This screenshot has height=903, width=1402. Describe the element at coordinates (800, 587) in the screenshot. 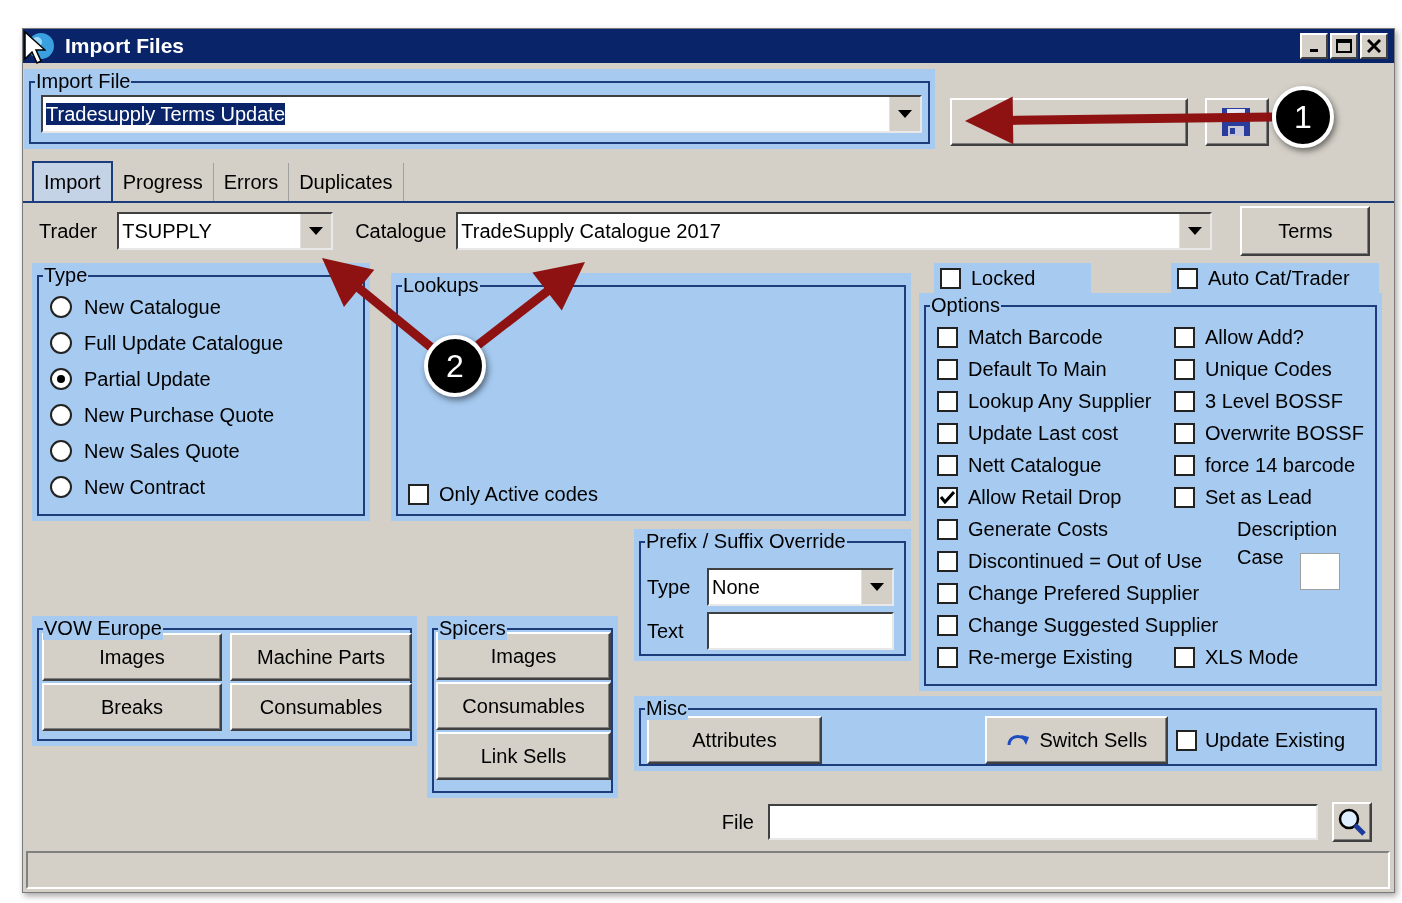

I see `type-dropdown: None` at that location.